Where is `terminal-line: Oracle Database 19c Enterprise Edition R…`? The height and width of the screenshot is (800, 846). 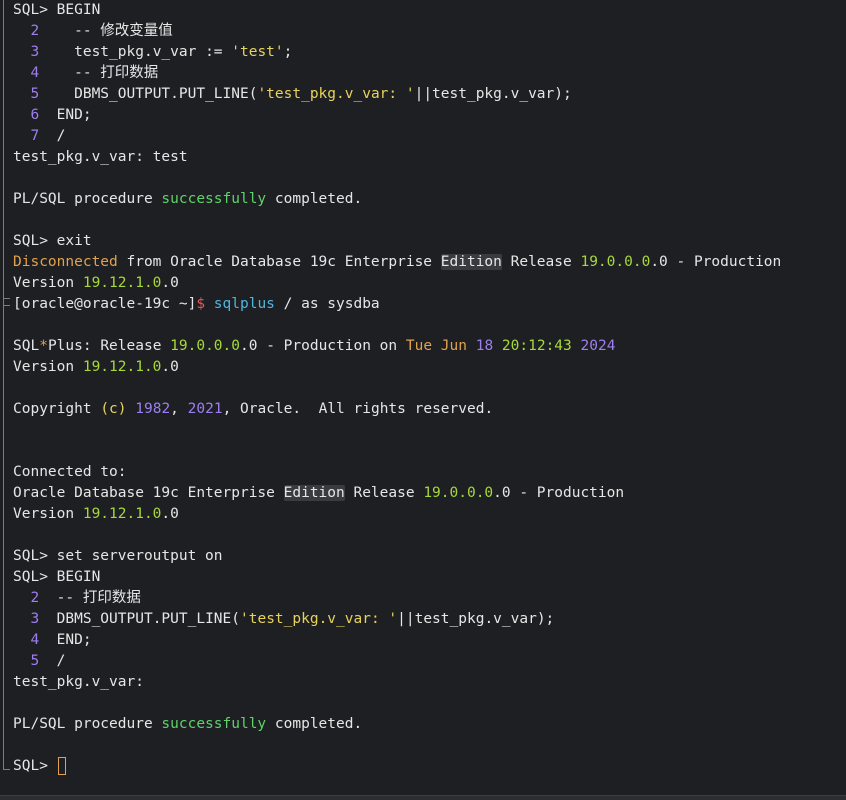 terminal-line: Oracle Database 19c Enterprise Edition R… is located at coordinates (429, 493).